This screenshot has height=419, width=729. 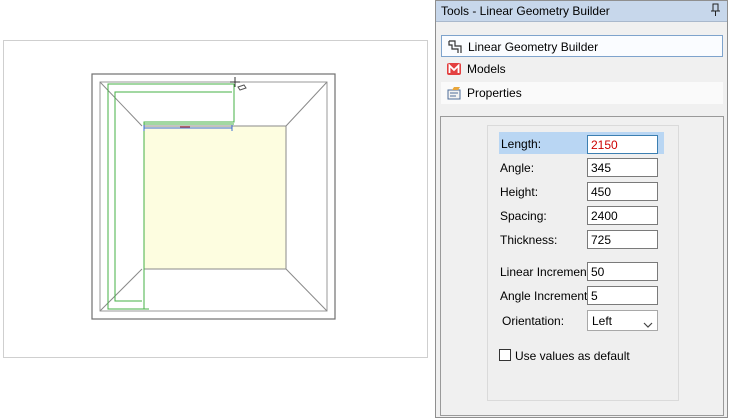 What do you see at coordinates (242, 87) in the screenshot?
I see `pen-cursor-icon` at bounding box center [242, 87].